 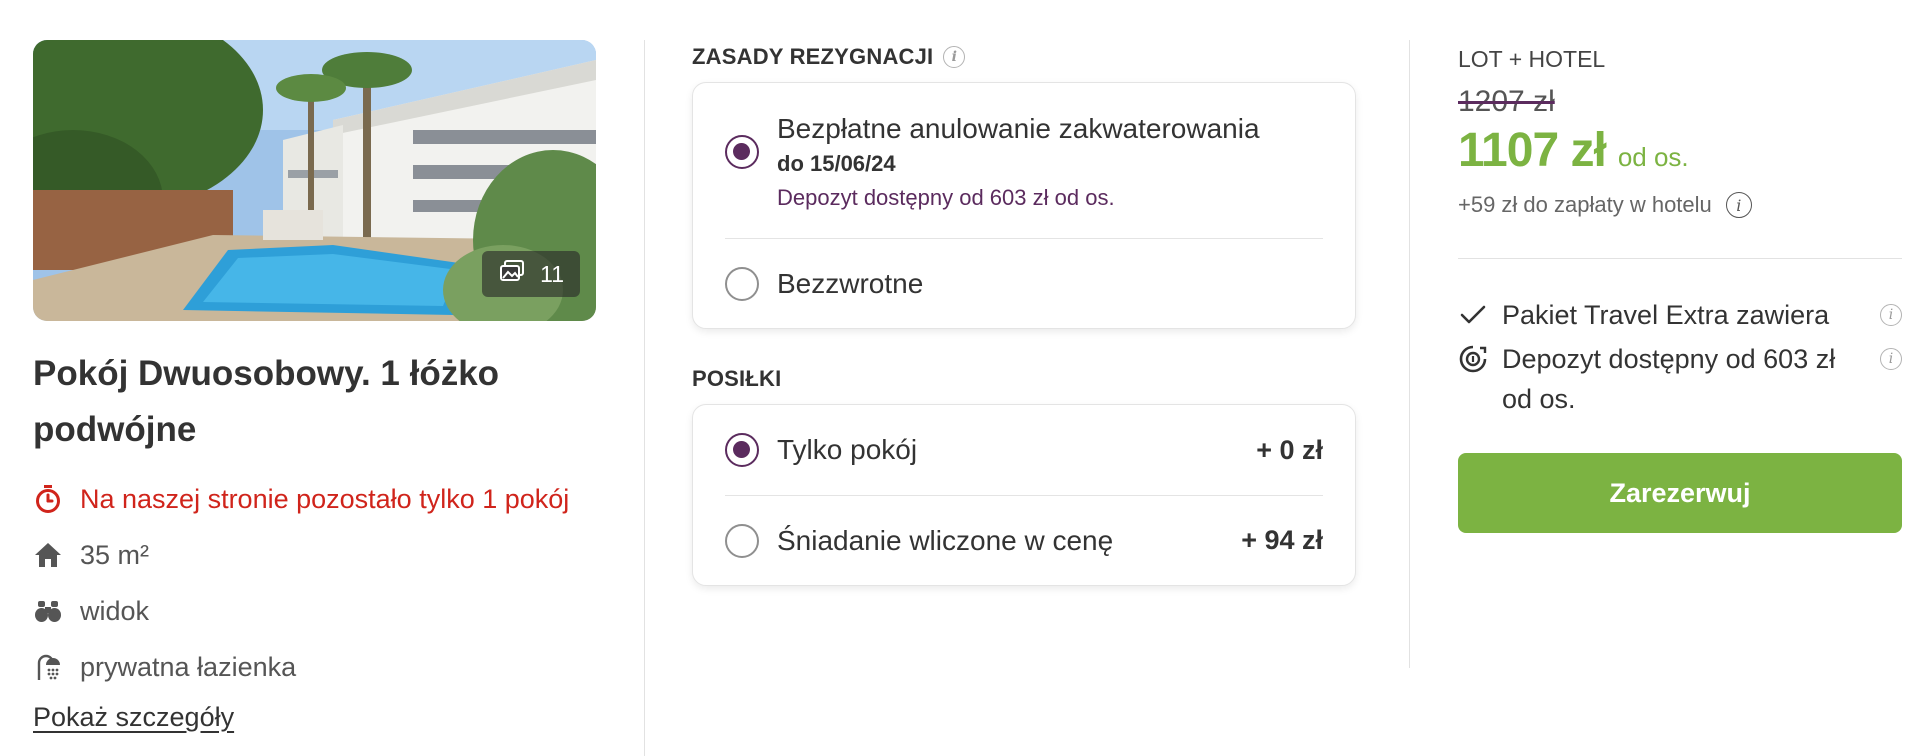 What do you see at coordinates (1585, 204) in the screenshot?
I see `extra-payment-text: +59 zł do zapłaty w hotelu` at bounding box center [1585, 204].